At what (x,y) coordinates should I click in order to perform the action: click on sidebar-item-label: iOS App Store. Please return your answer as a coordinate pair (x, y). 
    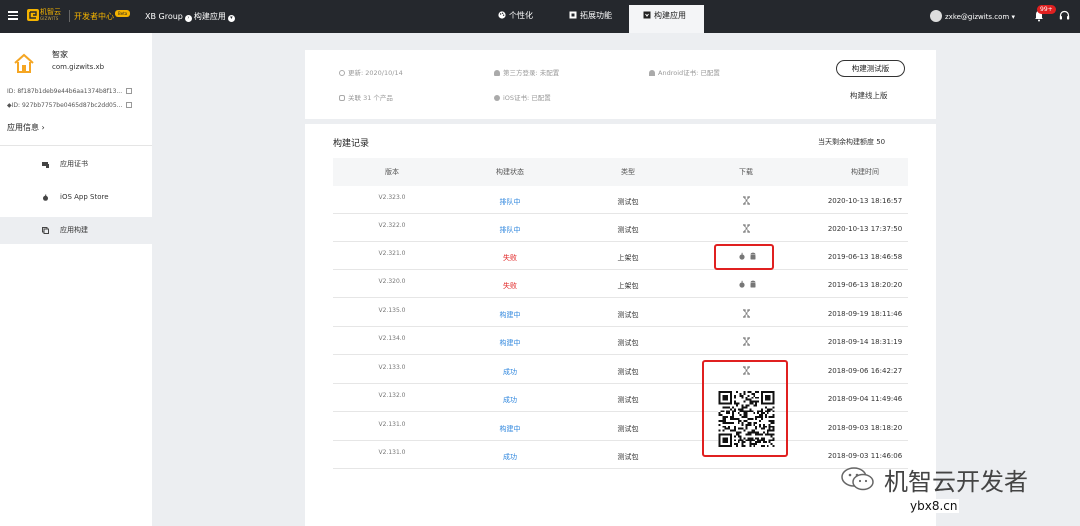
    Looking at the image, I should click on (84, 197).